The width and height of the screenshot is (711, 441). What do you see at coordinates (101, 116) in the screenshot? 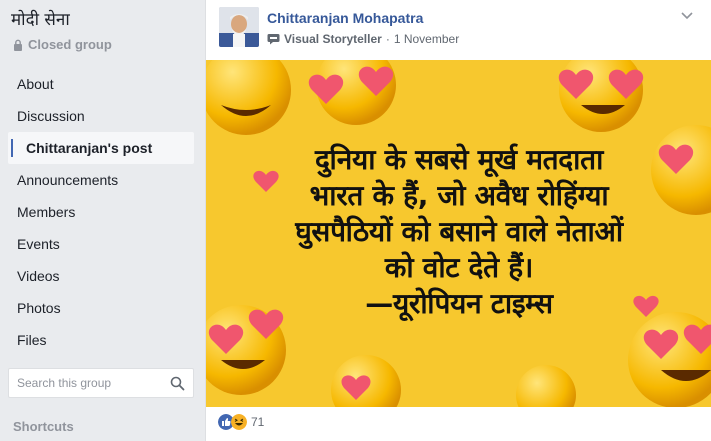
I see `sidebar-item-discussion: Discussion` at bounding box center [101, 116].